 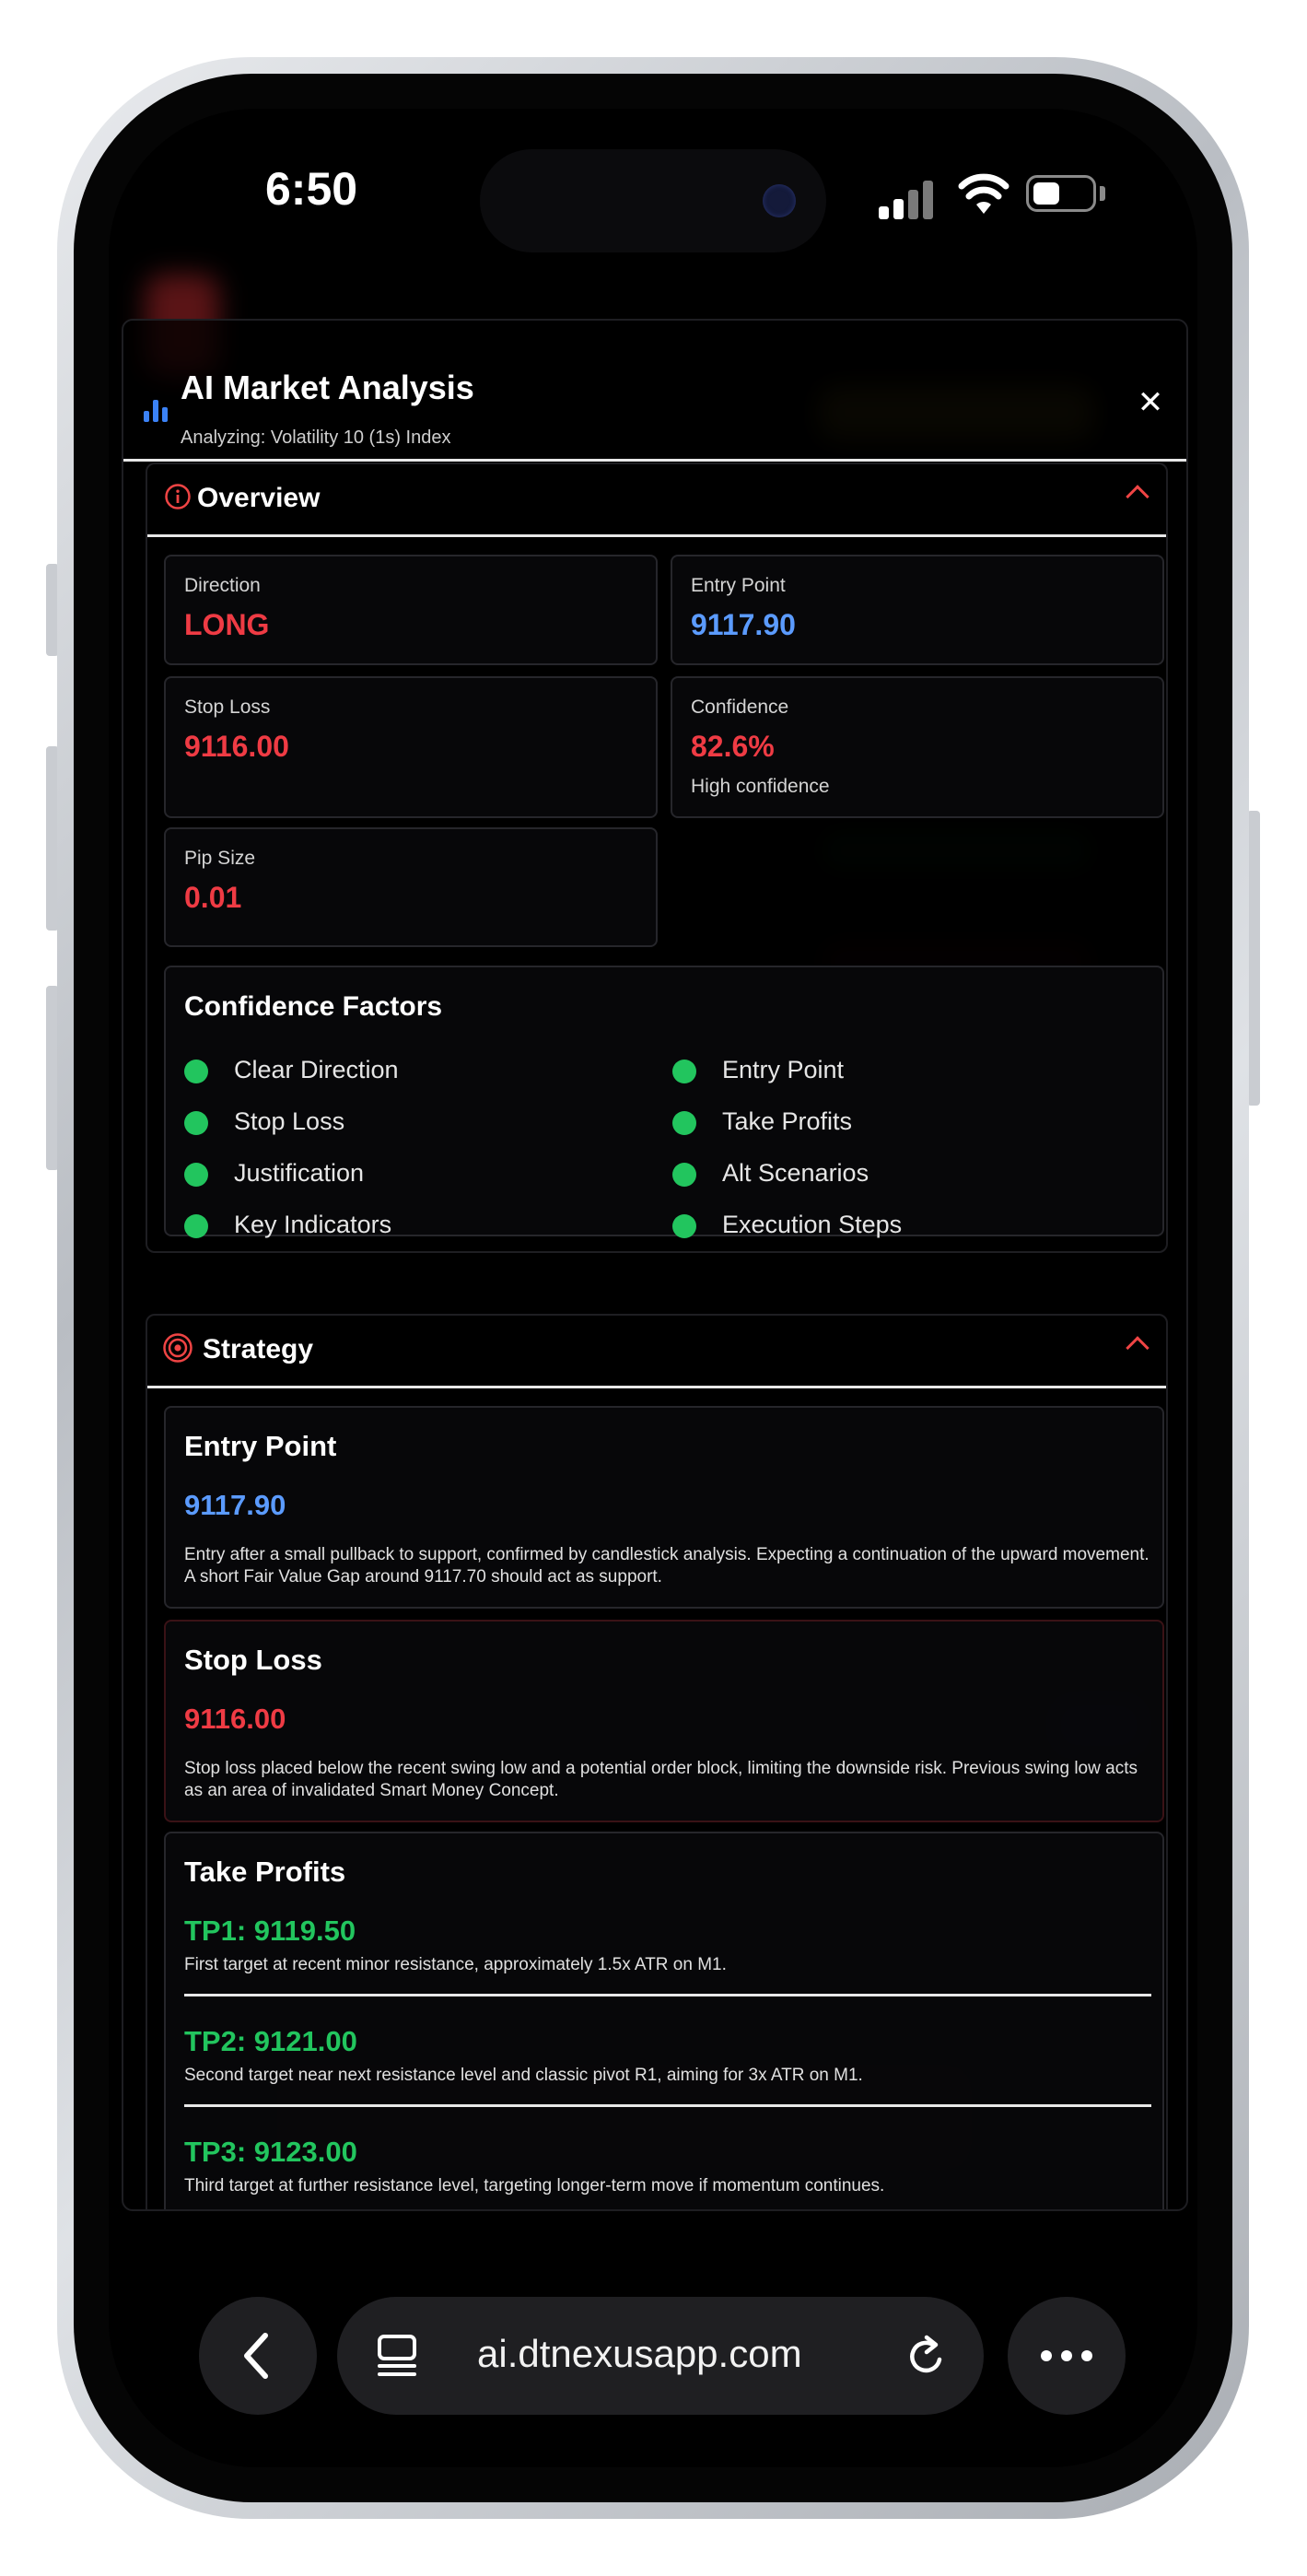 What do you see at coordinates (228, 707) in the screenshot?
I see `stop-loss-label: Stop Loss` at bounding box center [228, 707].